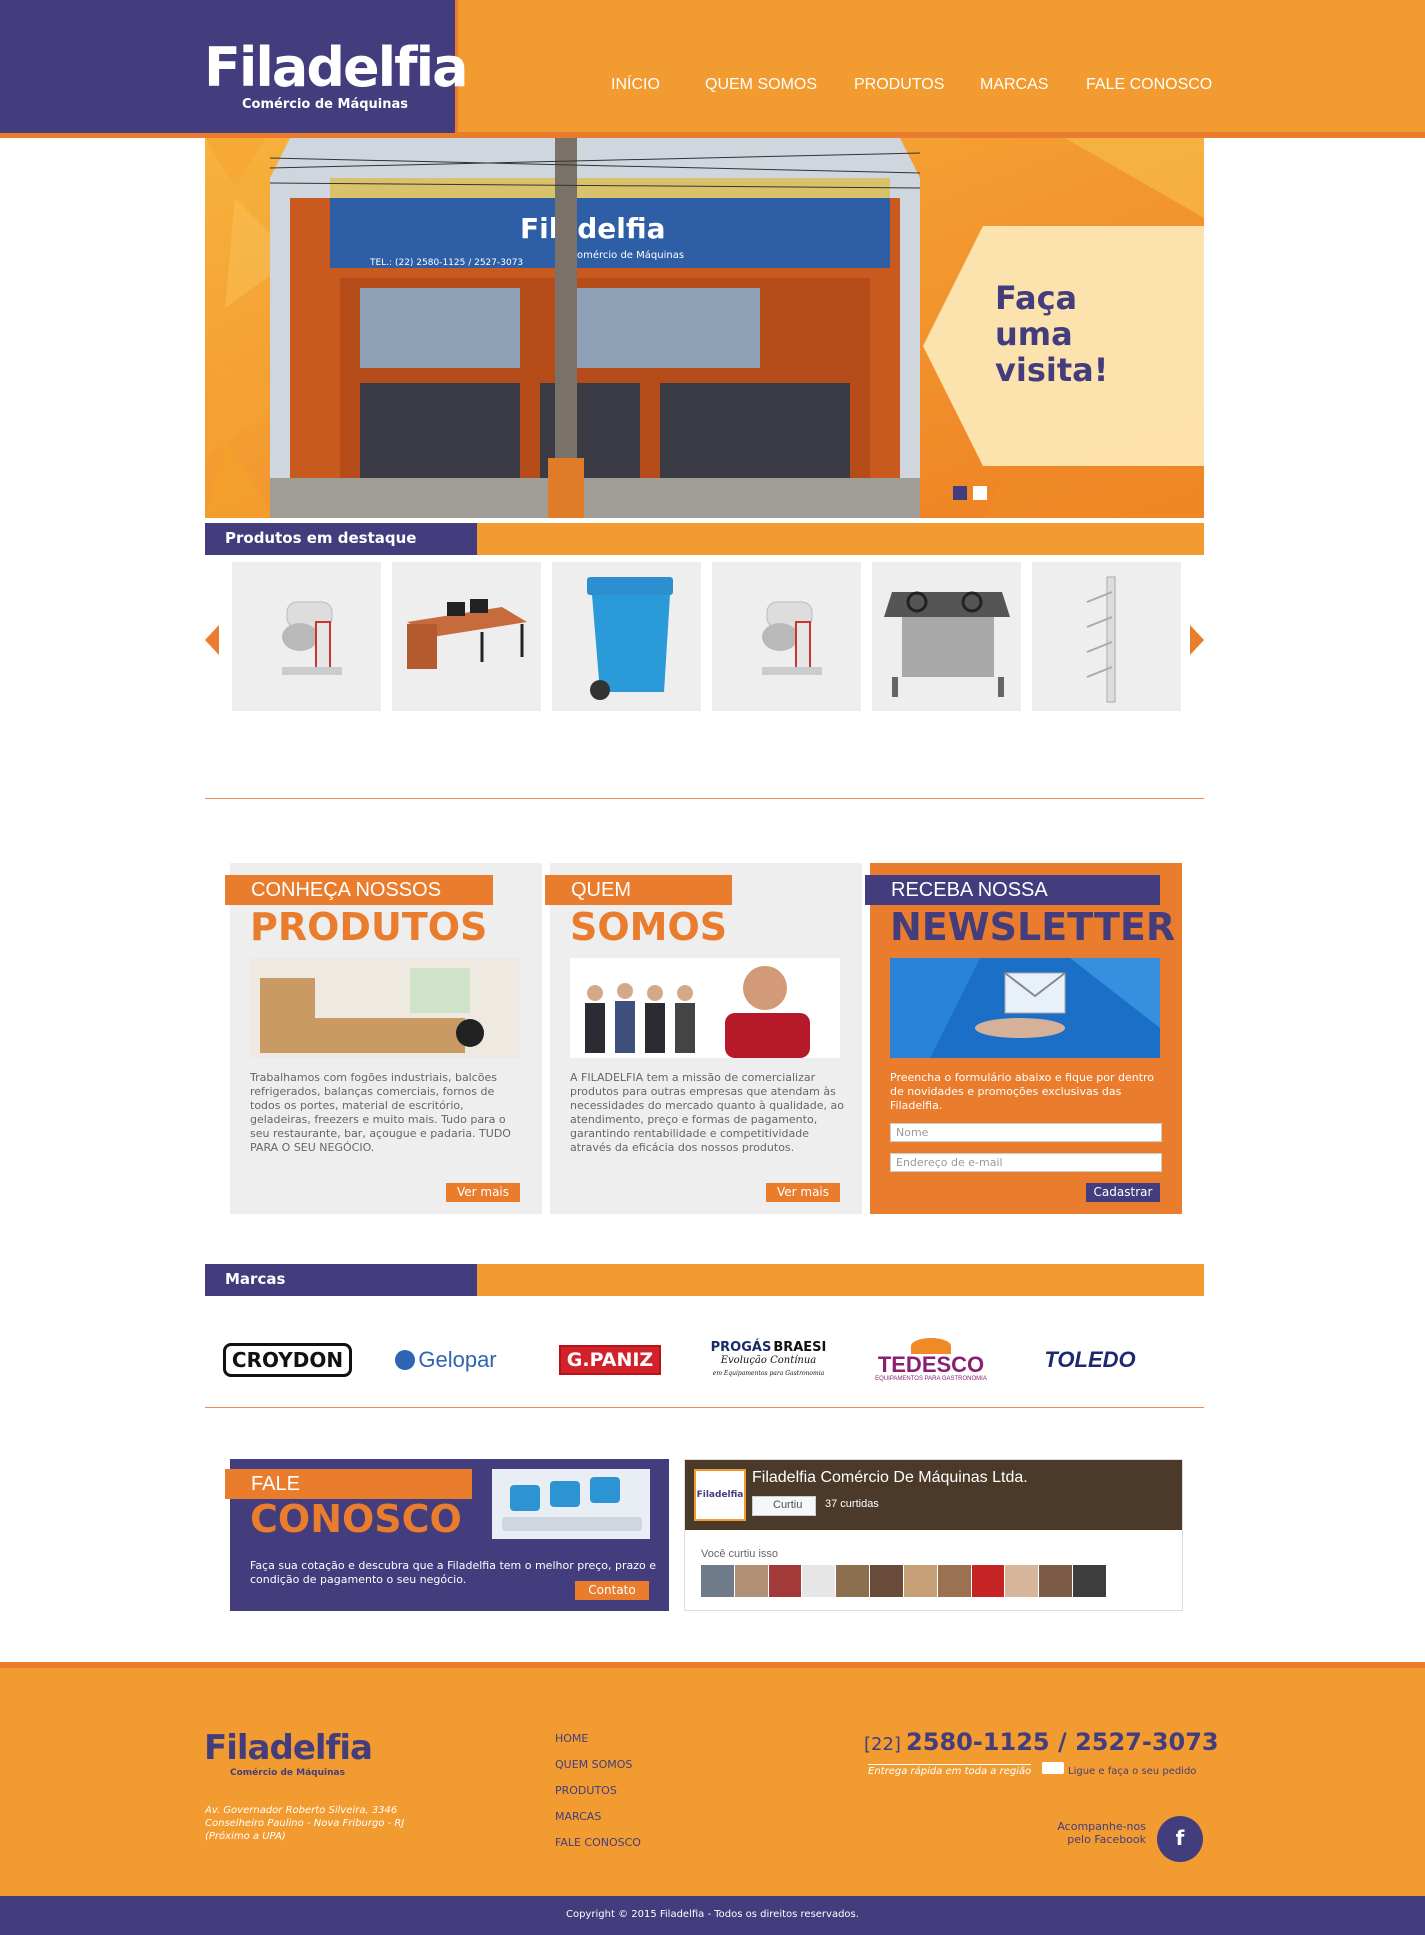  Describe the element at coordinates (446, 1360) in the screenshot. I see `brand-gelopar: Gelopar` at that location.